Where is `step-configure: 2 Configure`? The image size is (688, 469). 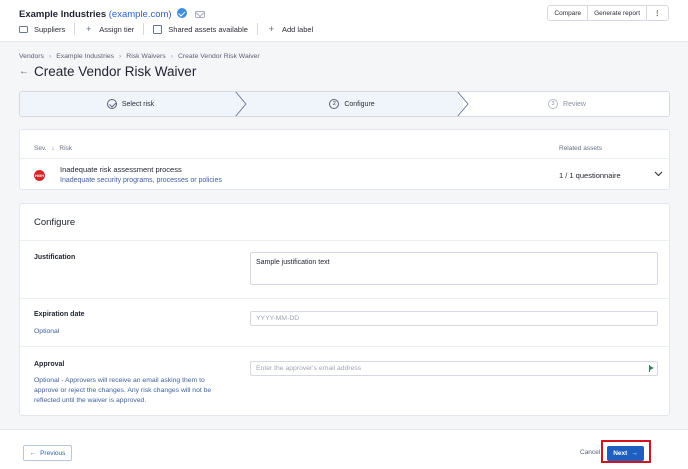
step-configure: 2 Configure is located at coordinates (352, 104).